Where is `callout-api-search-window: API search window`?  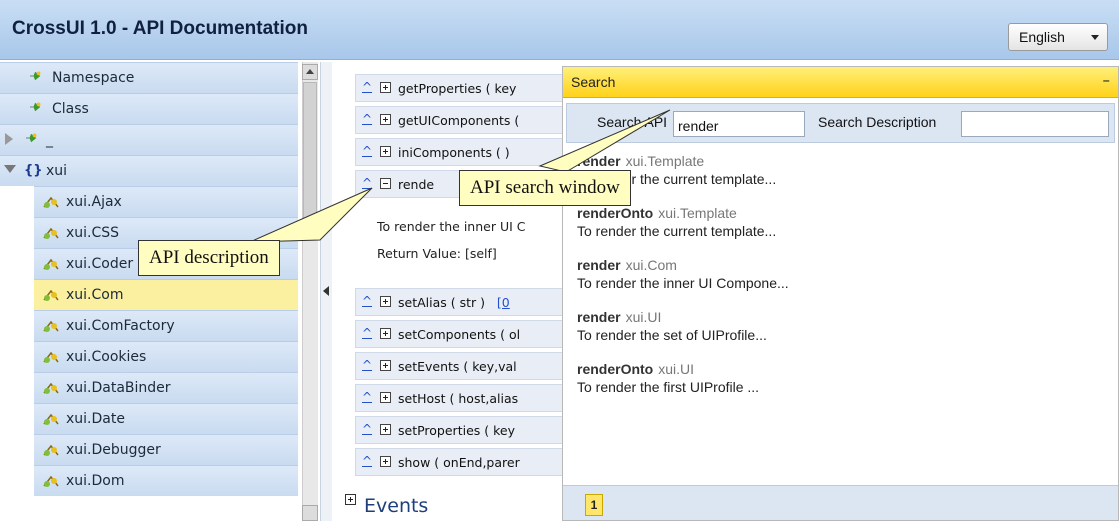 callout-api-search-window: API search window is located at coordinates (545, 188).